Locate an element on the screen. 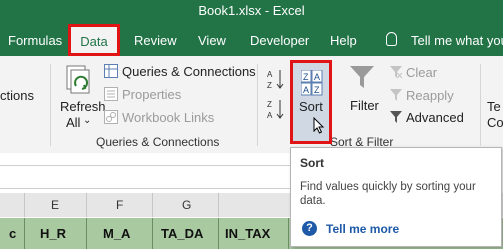  window-title: Book1.xlsx - Excel is located at coordinates (251, 10).